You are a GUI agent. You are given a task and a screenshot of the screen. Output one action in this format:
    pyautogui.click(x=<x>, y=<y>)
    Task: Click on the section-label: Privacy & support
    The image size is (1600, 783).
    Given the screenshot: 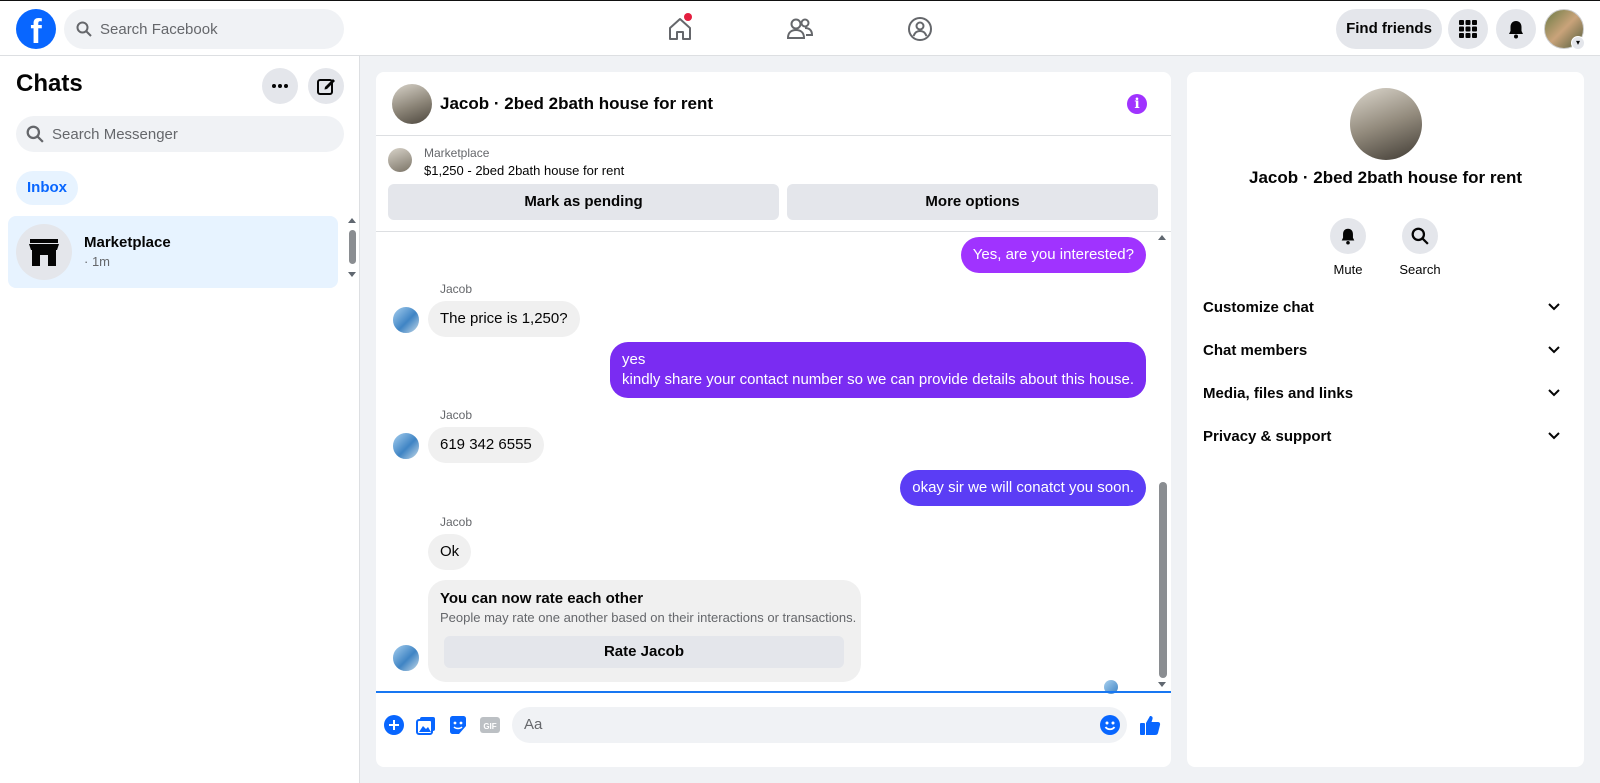 What is the action you would take?
    pyautogui.click(x=1267, y=436)
    